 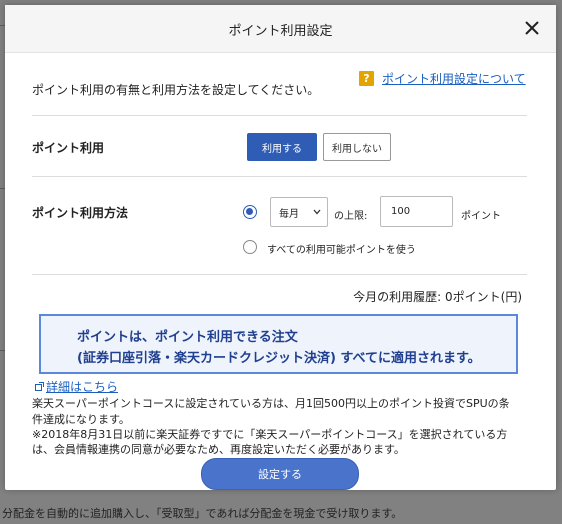 I want to click on notice-line-1: ポイントは、ポイント利用できる注文, so click(x=187, y=337).